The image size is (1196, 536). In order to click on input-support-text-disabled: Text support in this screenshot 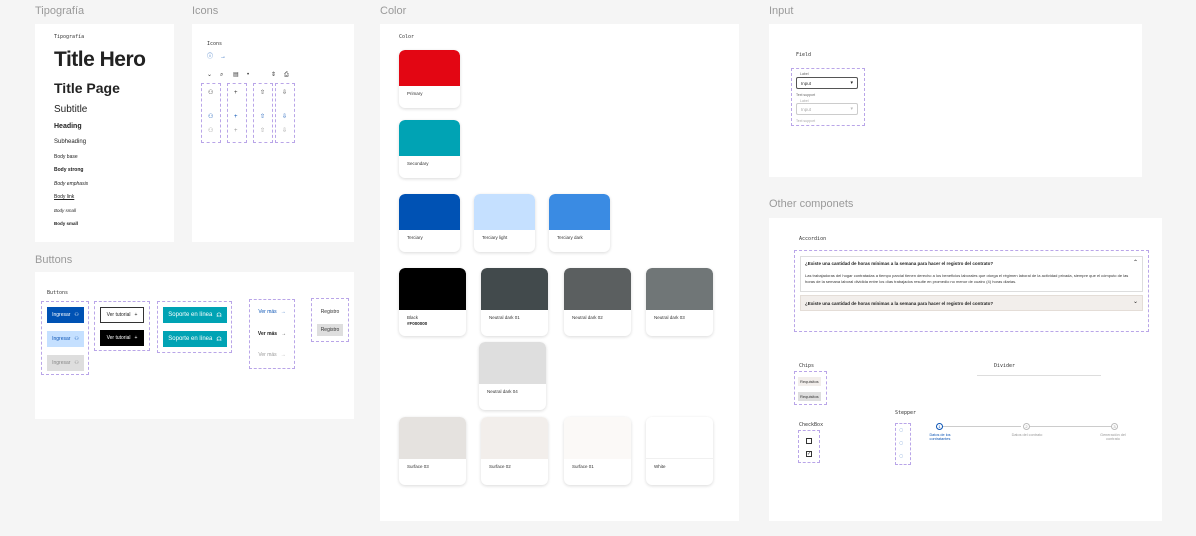, I will do `click(806, 121)`.